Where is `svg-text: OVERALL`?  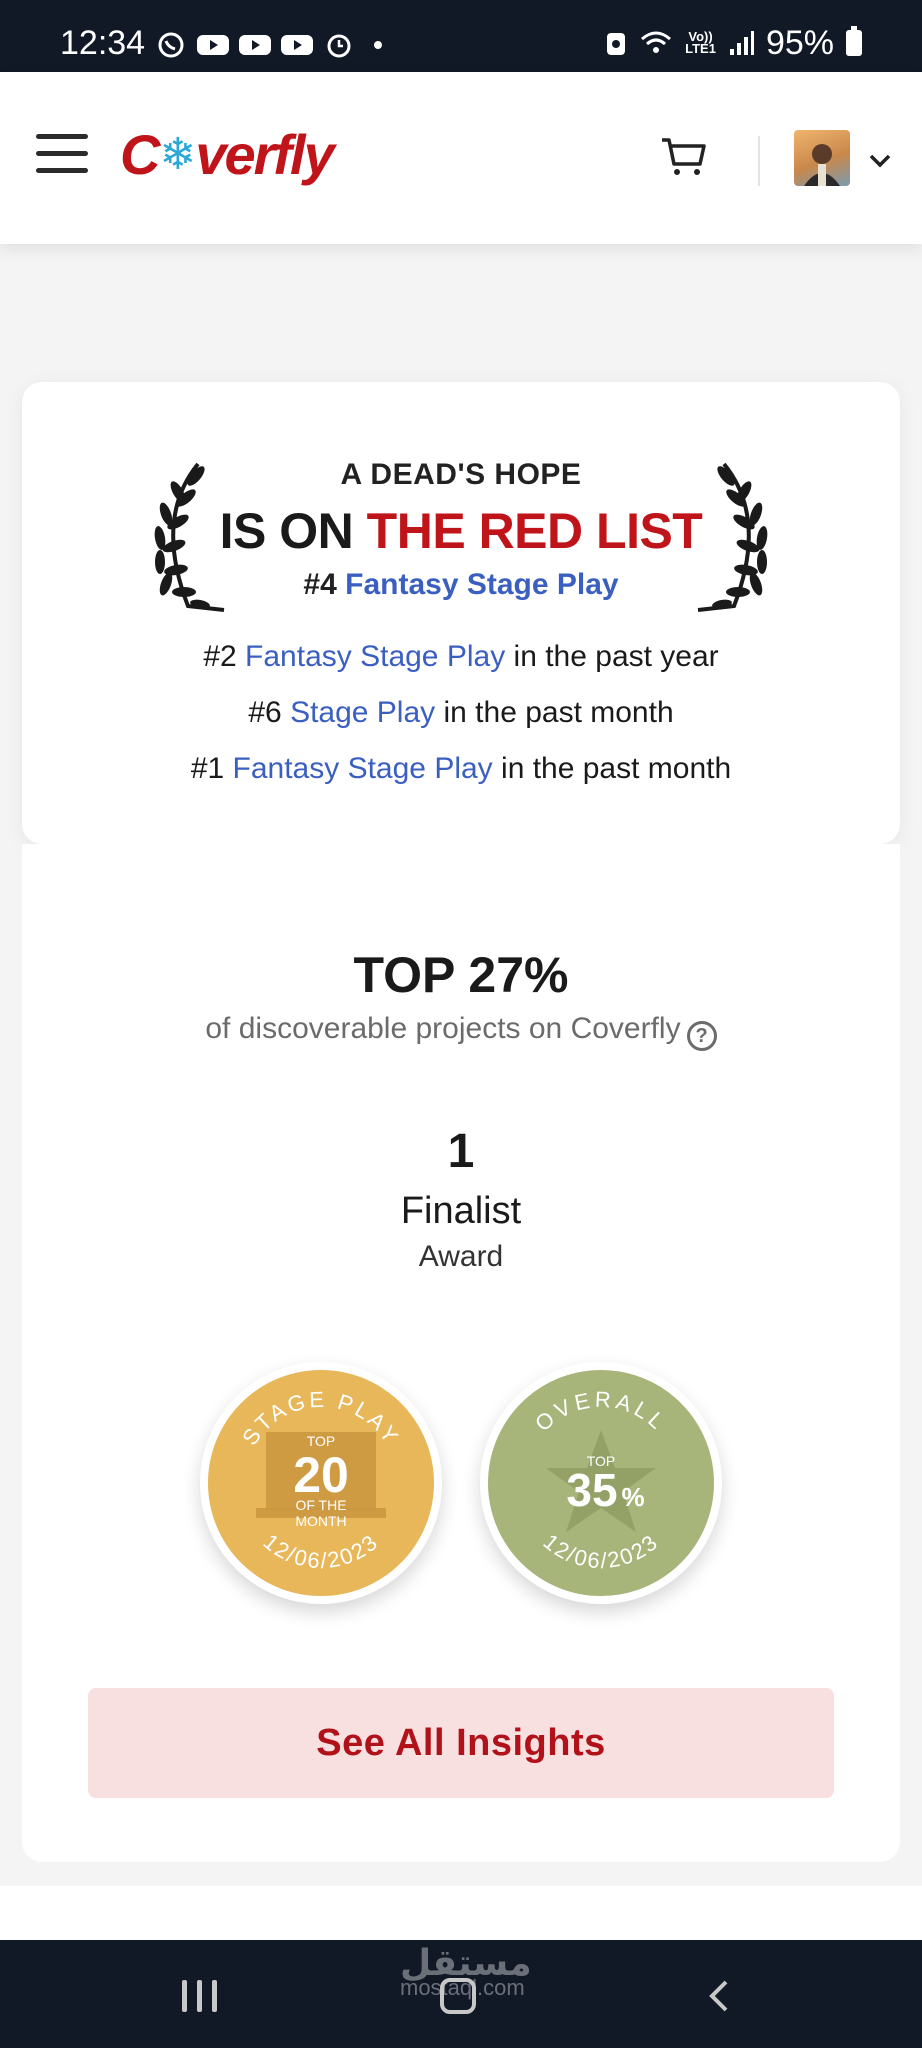
svg-text: OVERALL is located at coordinates (601, 1412).